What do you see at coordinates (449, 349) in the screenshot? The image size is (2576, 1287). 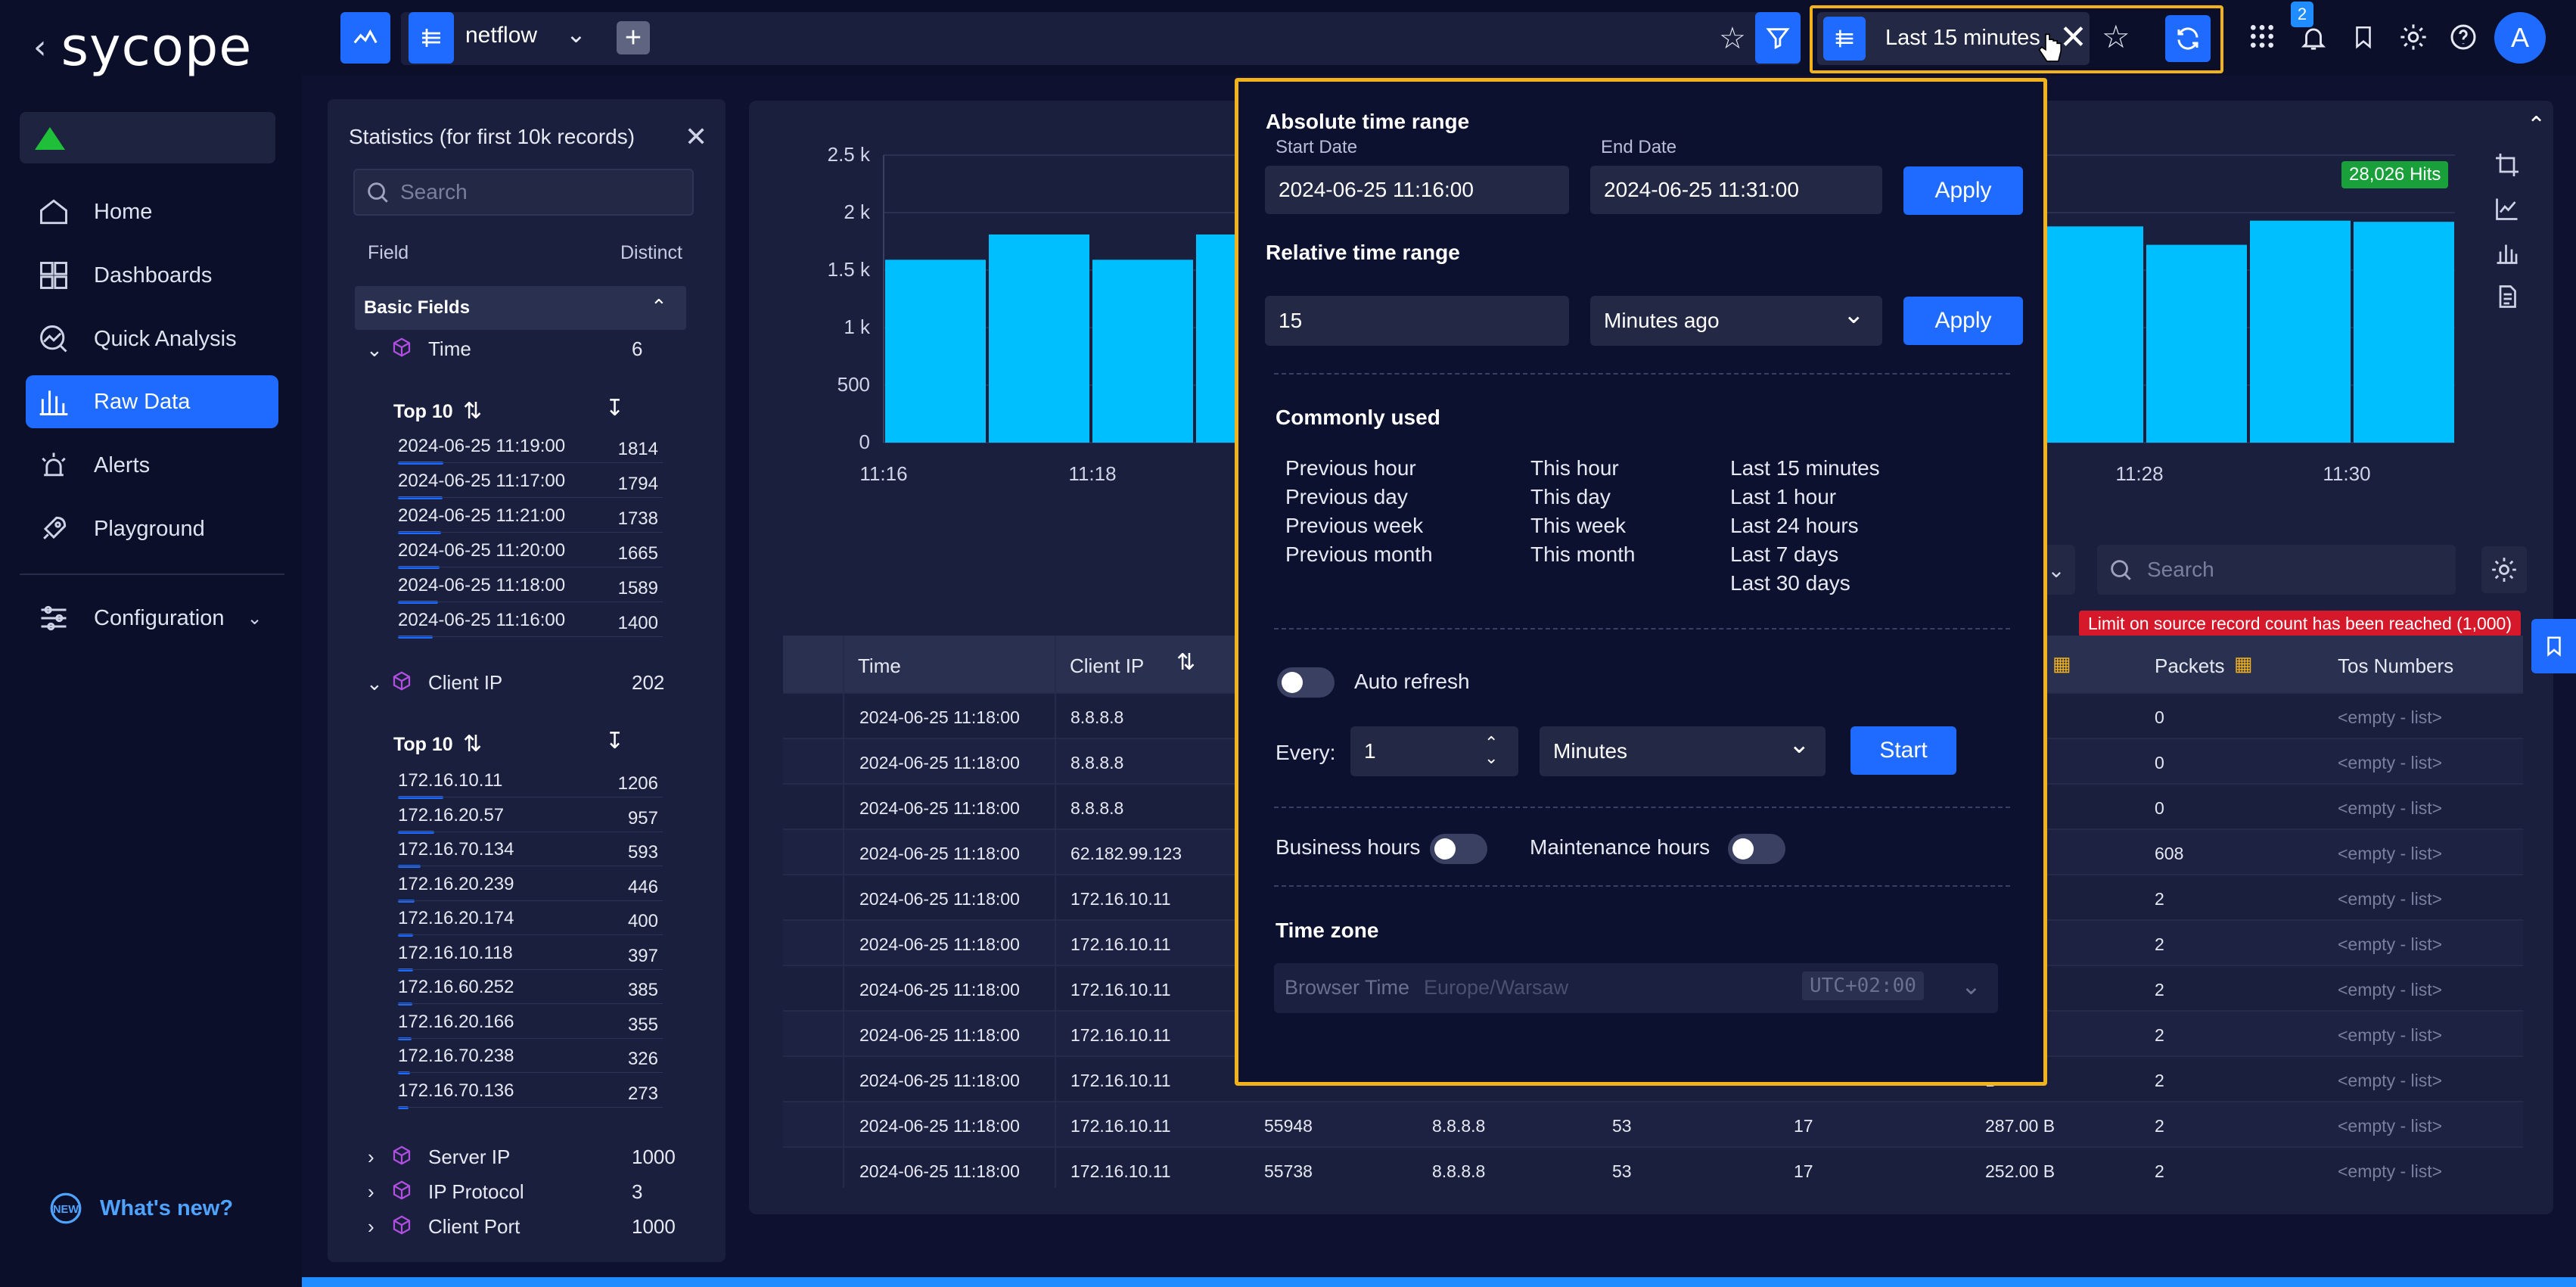 I see `field-time: Time` at bounding box center [449, 349].